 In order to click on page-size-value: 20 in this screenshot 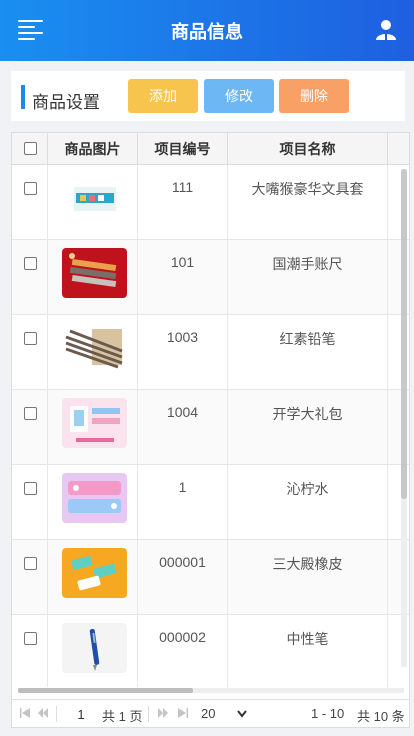, I will do `click(208, 713)`.